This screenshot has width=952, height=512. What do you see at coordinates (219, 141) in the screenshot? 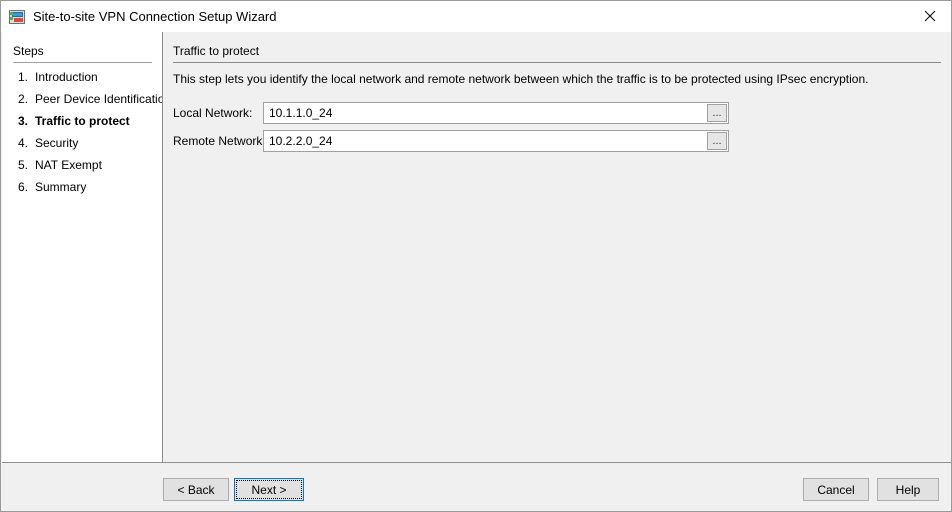
I see `remote-network-label: Remote Network:` at bounding box center [219, 141].